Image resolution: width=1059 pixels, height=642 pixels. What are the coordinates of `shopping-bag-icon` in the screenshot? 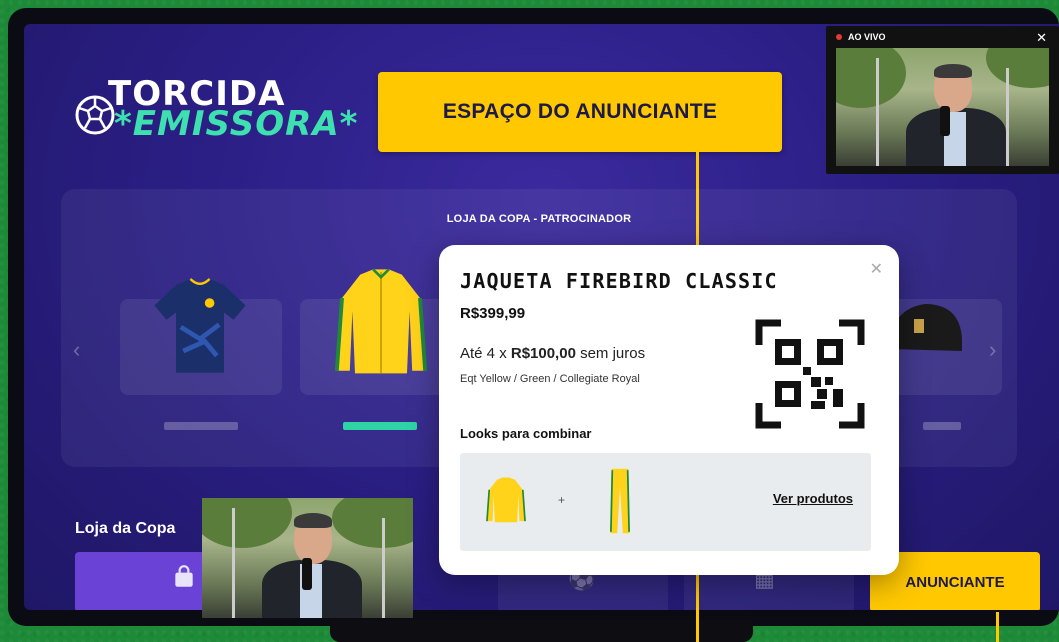 It's located at (184, 576).